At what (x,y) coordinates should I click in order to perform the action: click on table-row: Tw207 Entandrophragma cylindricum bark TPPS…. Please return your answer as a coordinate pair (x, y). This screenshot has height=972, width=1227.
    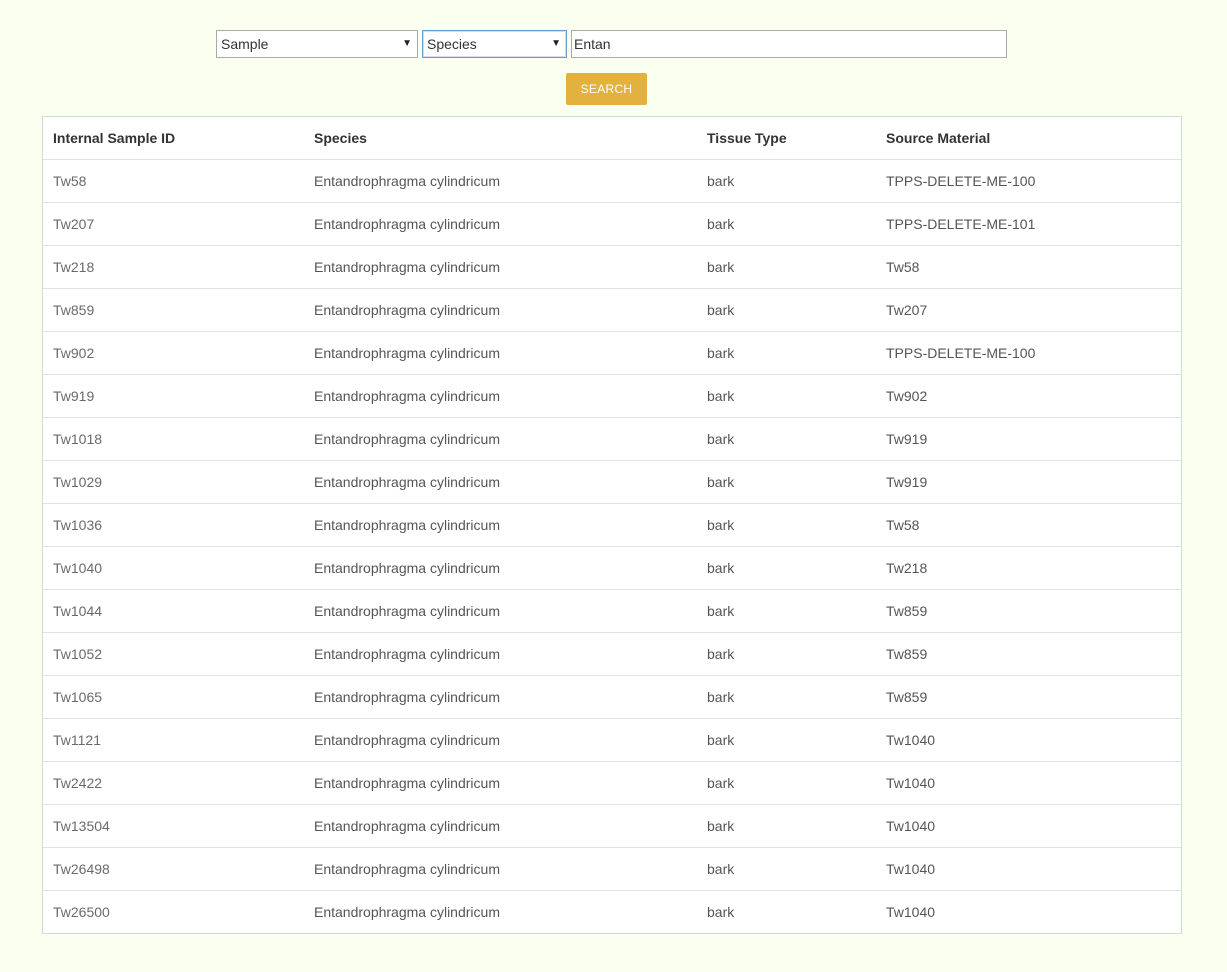
    Looking at the image, I should click on (612, 224).